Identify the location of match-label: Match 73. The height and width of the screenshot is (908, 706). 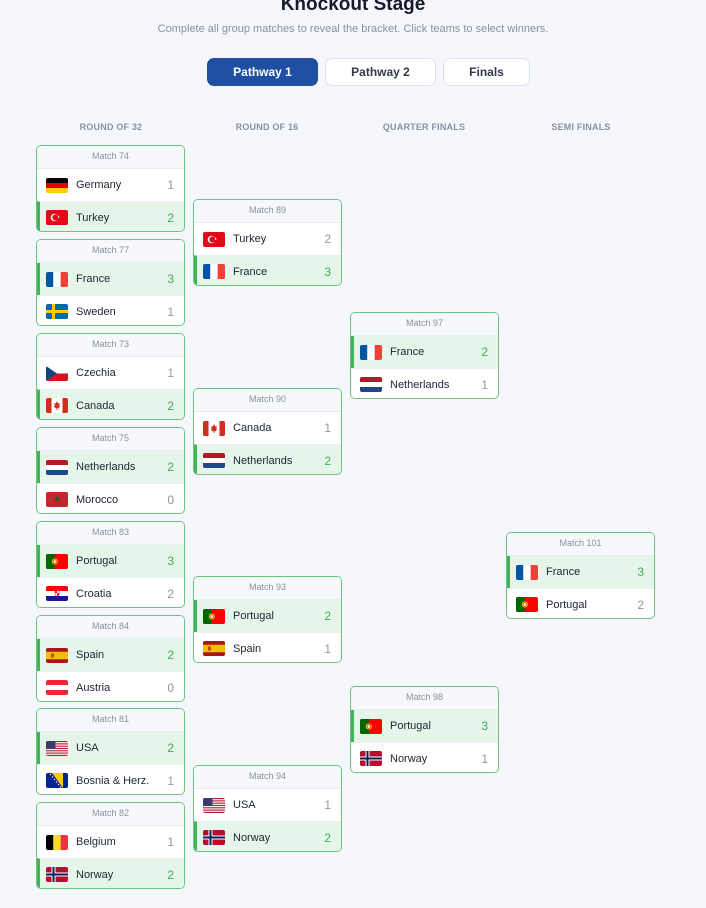
(110, 345).